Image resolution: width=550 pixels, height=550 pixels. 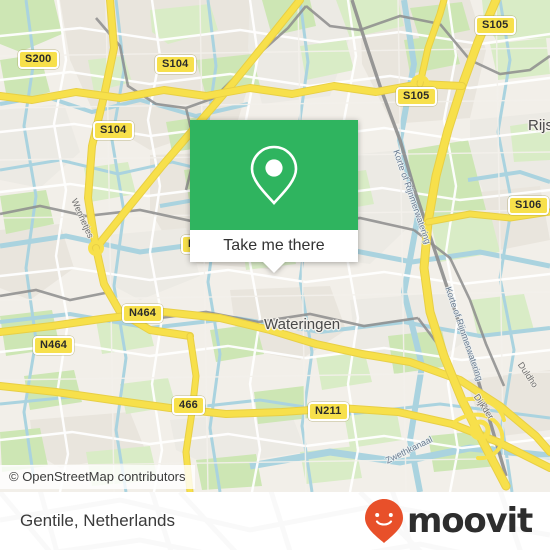 What do you see at coordinates (383, 521) in the screenshot?
I see `moovit-pin-smiley-icon` at bounding box center [383, 521].